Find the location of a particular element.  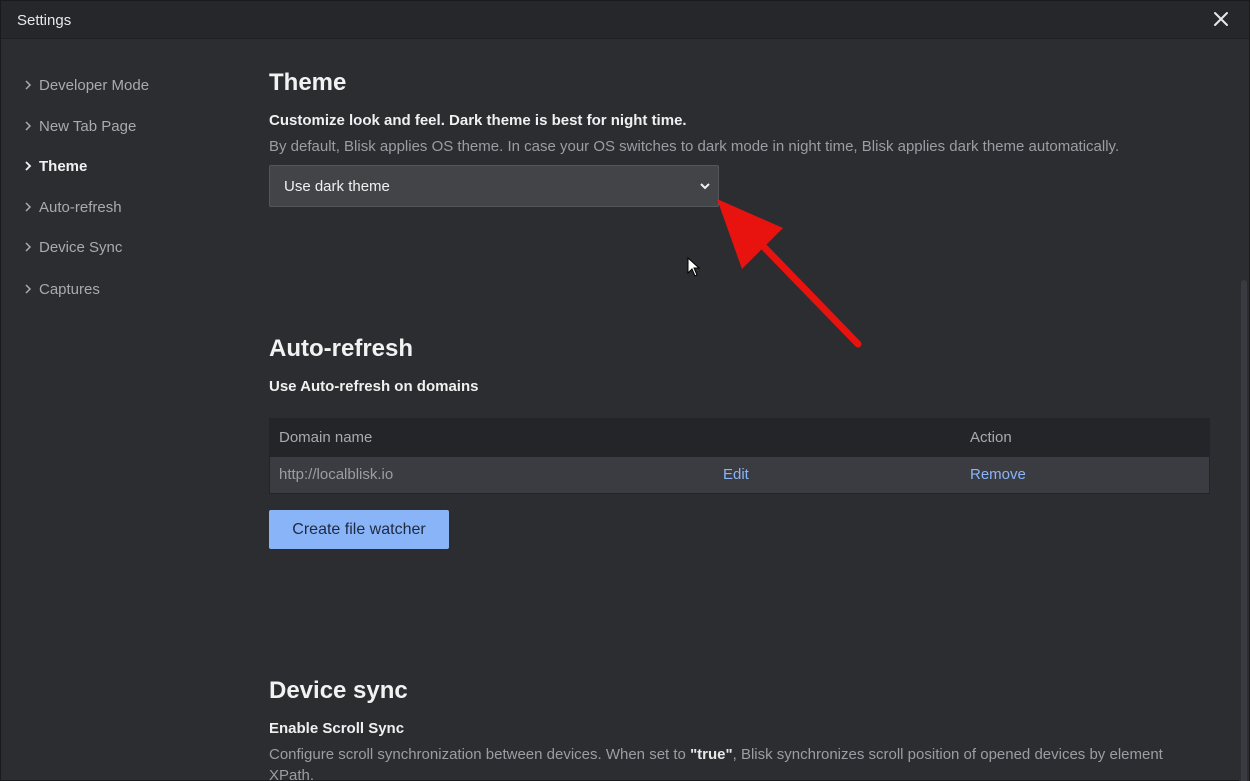

sidebar-item-label: Auto-refresh is located at coordinates (80, 207).